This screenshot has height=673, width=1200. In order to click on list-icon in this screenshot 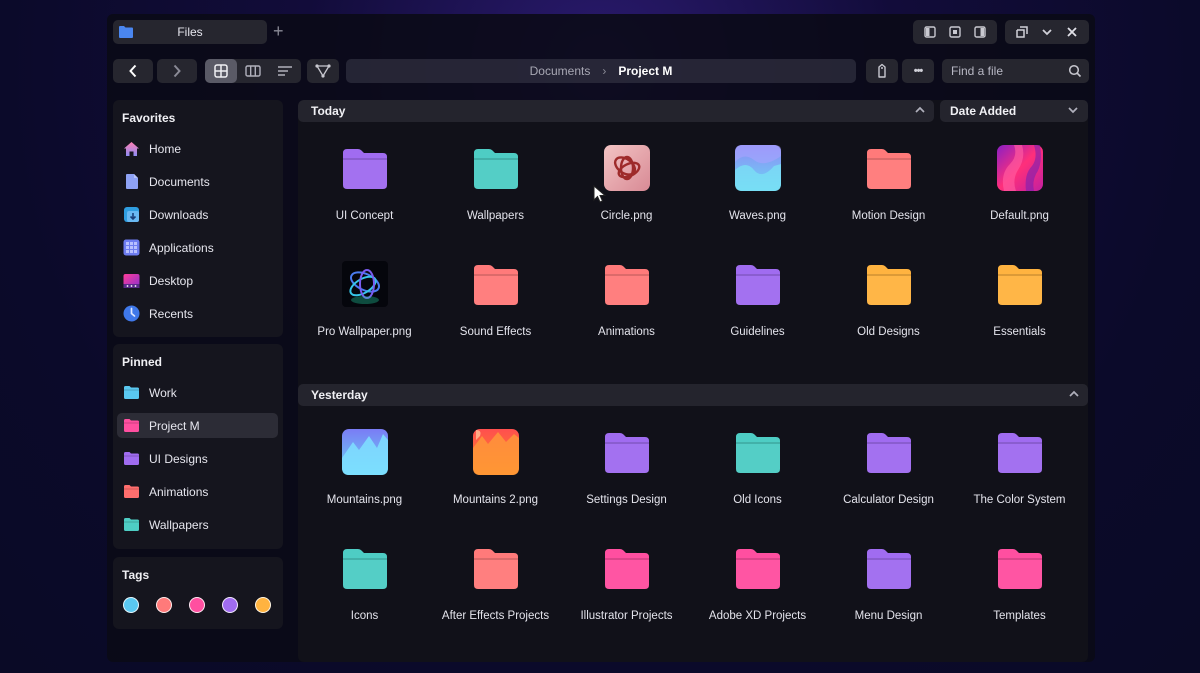, I will do `click(285, 71)`.